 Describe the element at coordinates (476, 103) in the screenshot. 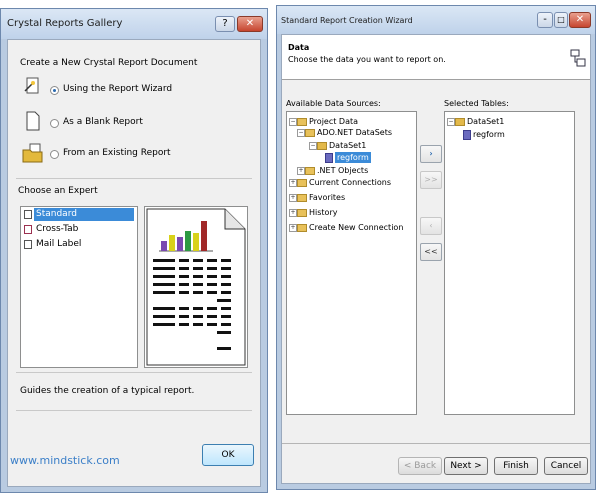

I see `selected-tables-label: Selected Tables:` at that location.